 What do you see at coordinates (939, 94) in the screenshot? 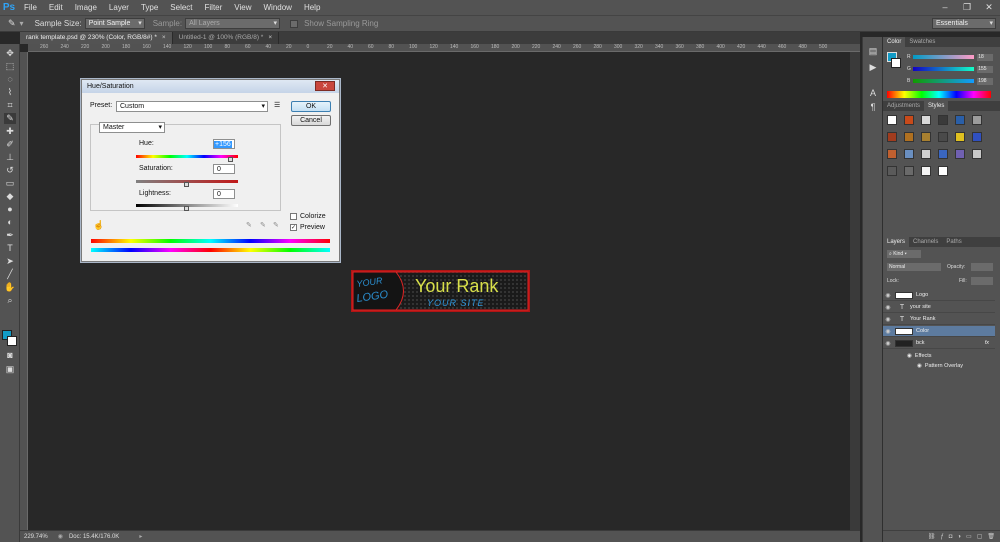
I see `color-spectrum-bar` at bounding box center [939, 94].